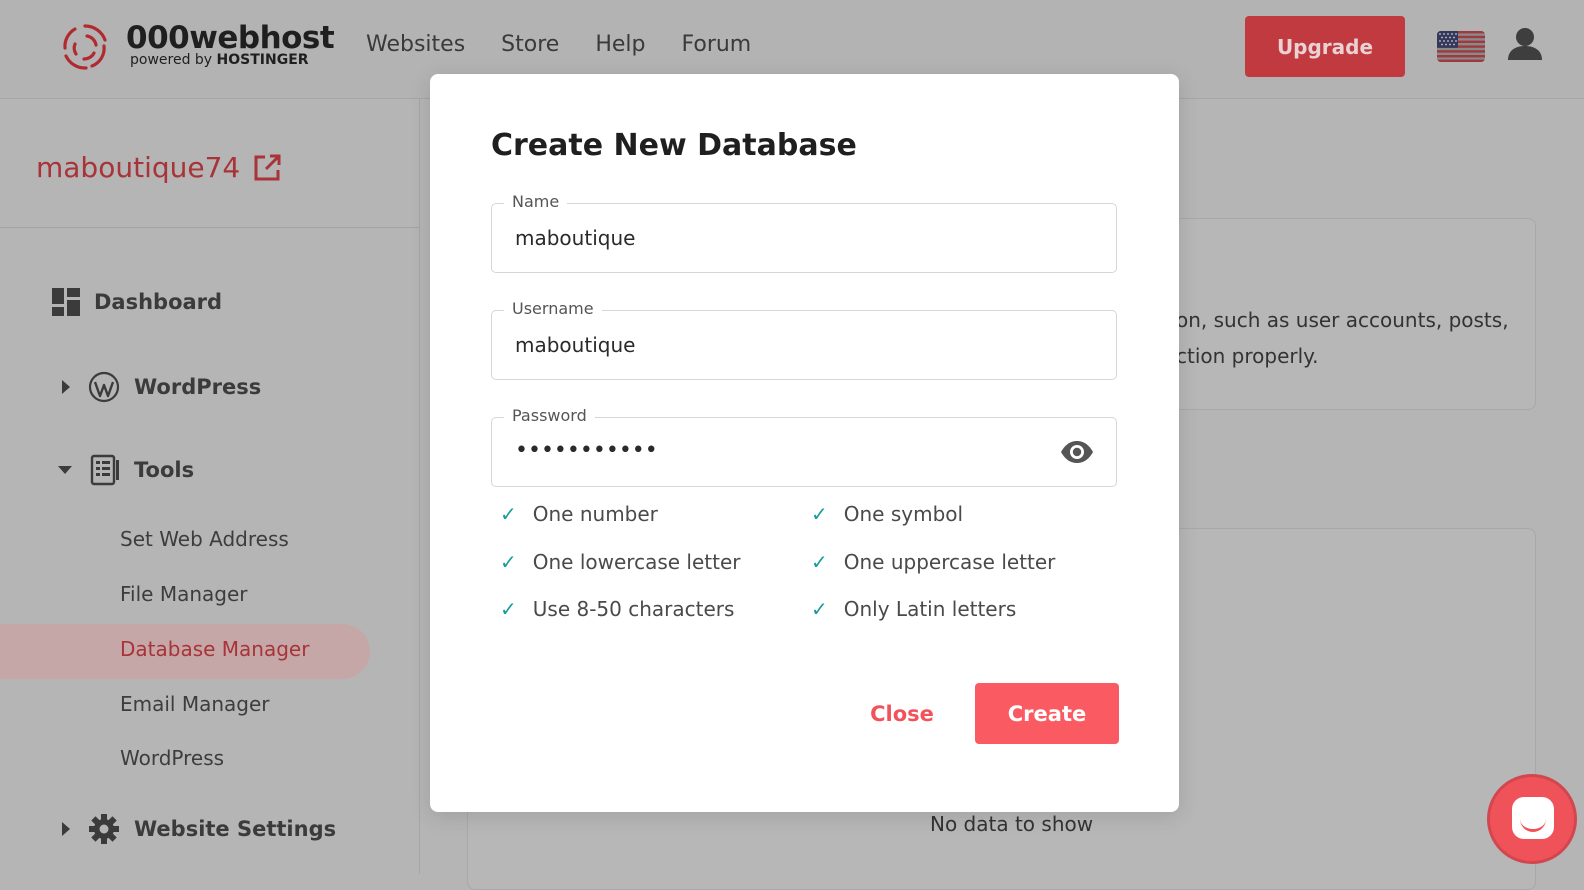  I want to click on requirement-item: ✓ One uppercase letter, so click(933, 562).